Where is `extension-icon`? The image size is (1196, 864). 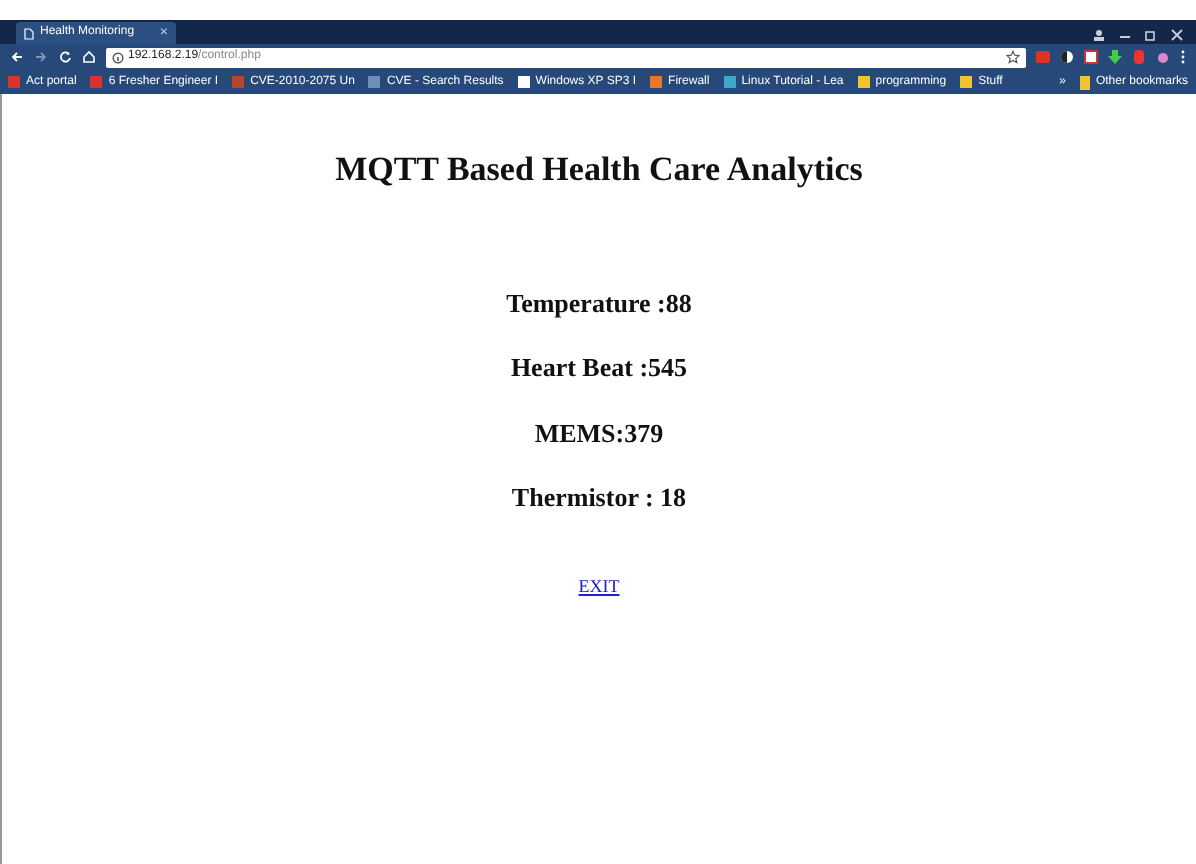
extension-icon is located at coordinates (1067, 57).